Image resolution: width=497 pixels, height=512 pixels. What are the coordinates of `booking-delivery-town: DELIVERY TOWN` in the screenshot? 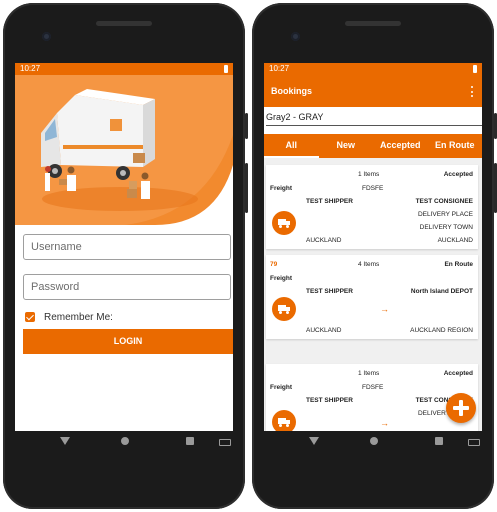 It's located at (446, 227).